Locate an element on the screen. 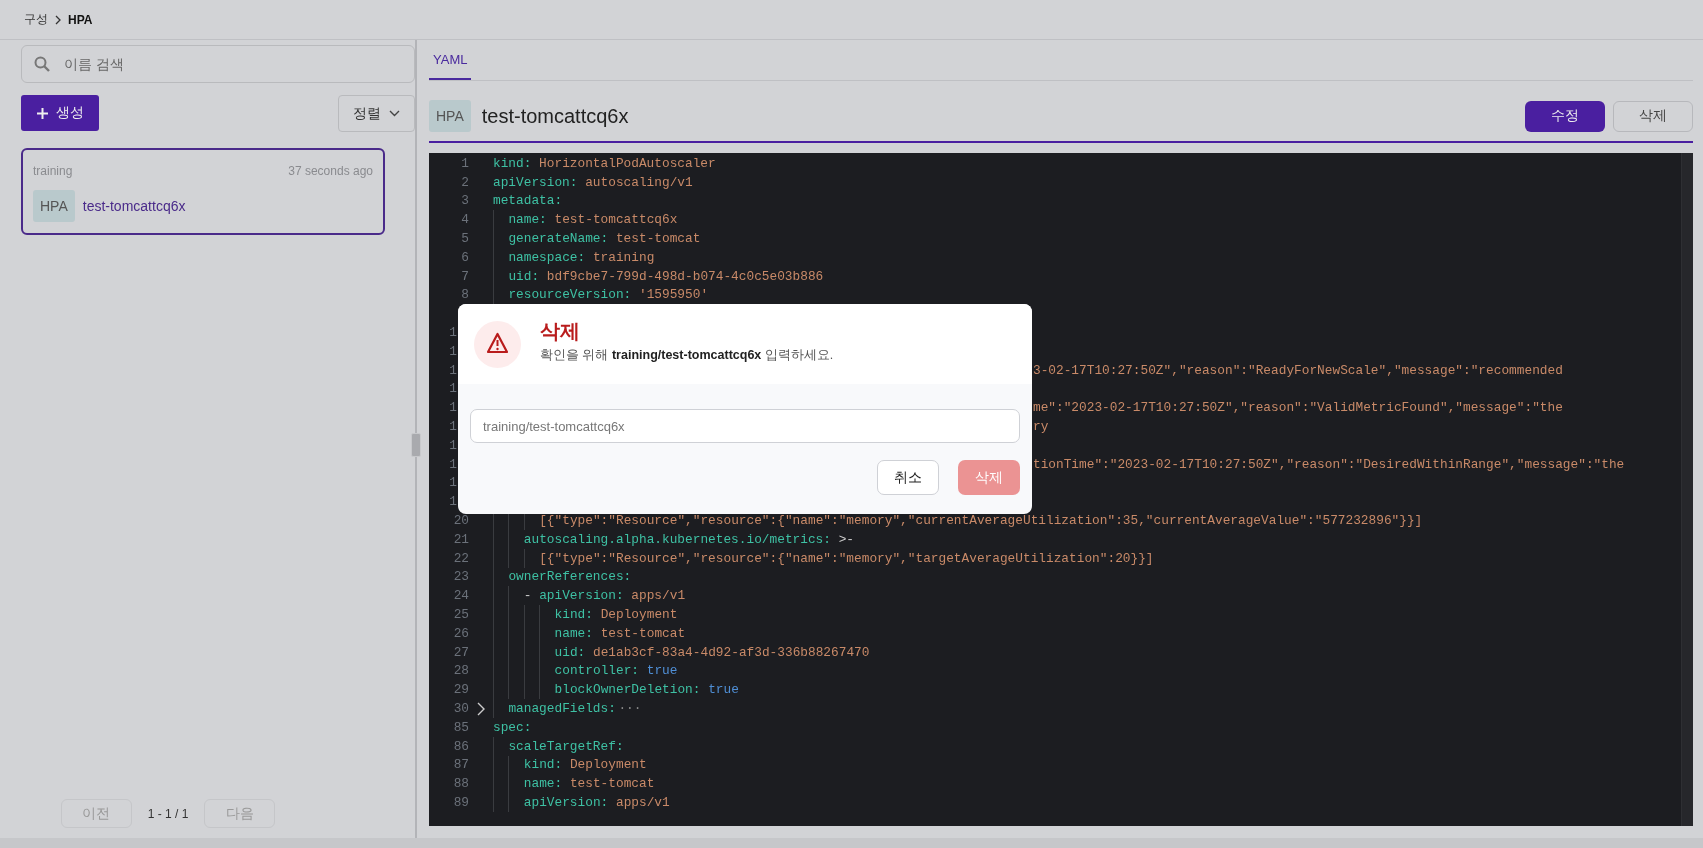 This screenshot has height=848, width=1703. namespace-label: training is located at coordinates (53, 171).